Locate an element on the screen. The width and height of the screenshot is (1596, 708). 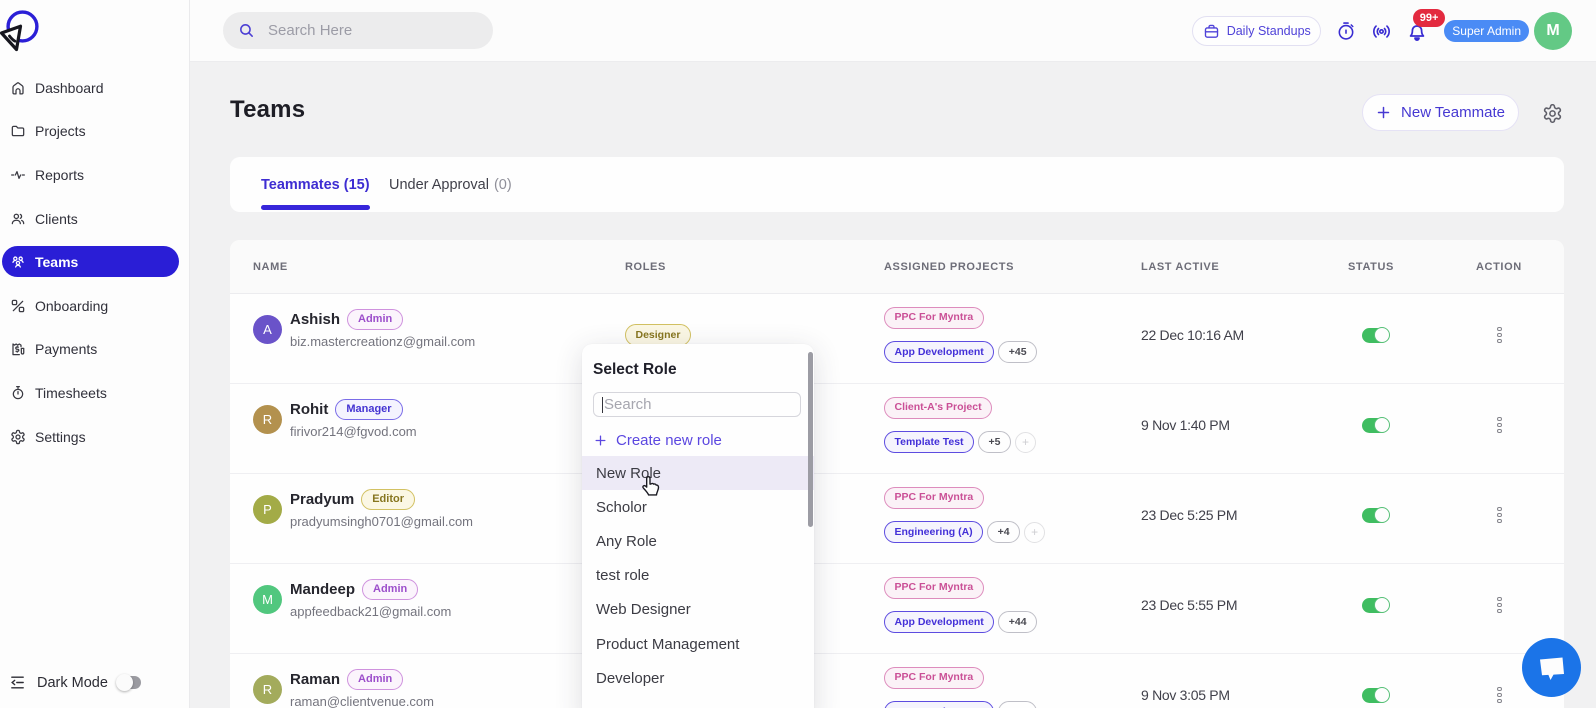
role-option: New Role is located at coordinates (698, 473).